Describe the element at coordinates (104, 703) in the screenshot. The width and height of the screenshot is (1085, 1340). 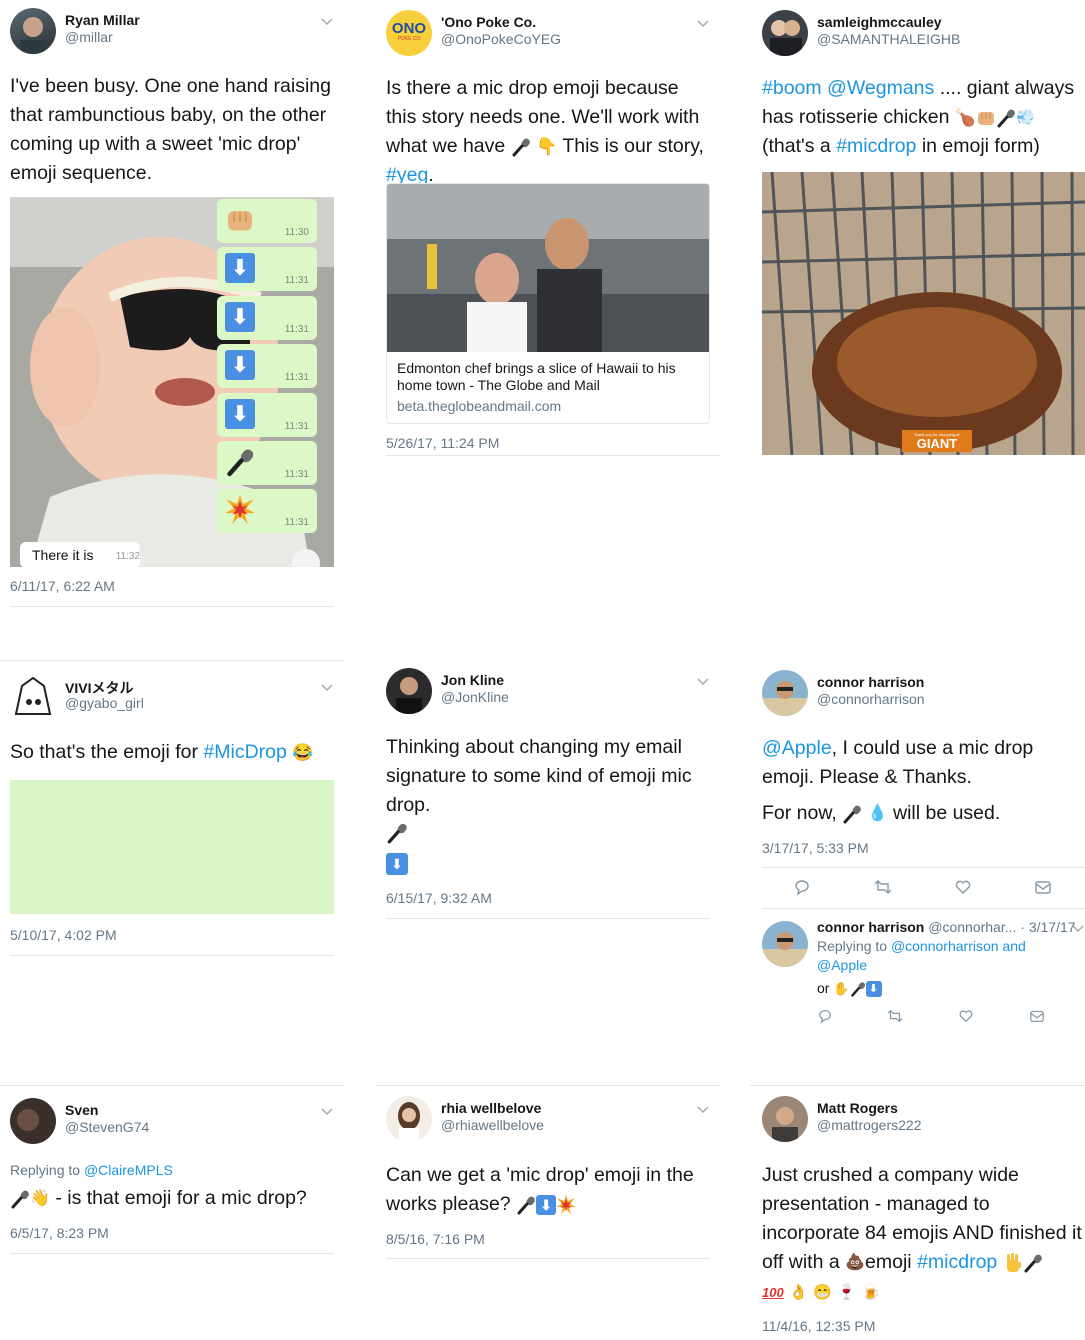
I see `user-handle: @gyabo_girl` at that location.